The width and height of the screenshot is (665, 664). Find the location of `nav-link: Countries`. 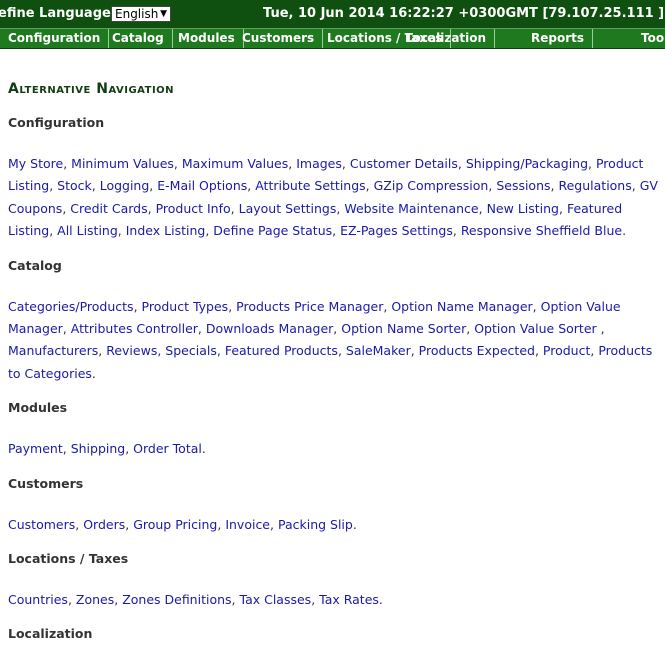

nav-link: Countries is located at coordinates (38, 599).